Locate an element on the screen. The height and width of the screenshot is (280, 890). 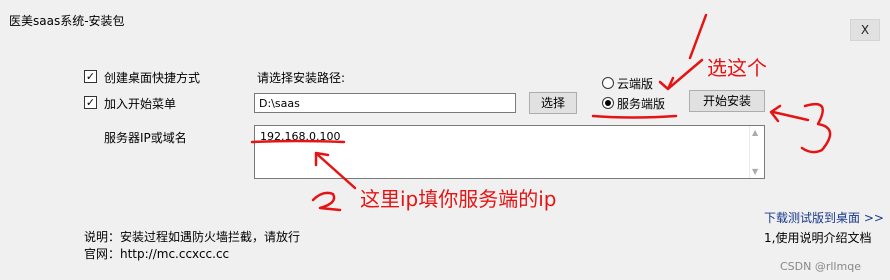
annotation-arrow-to-radio is located at coordinates (685, 74).